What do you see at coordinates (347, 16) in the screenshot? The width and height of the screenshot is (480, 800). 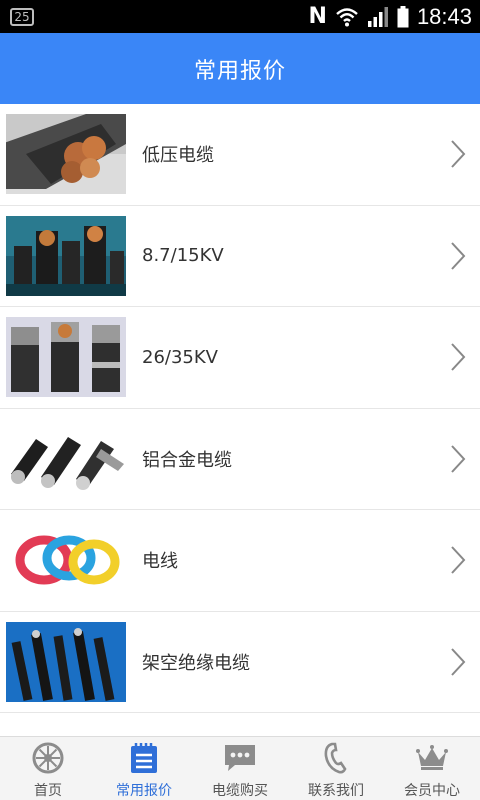 I see `wifi-icon` at bounding box center [347, 16].